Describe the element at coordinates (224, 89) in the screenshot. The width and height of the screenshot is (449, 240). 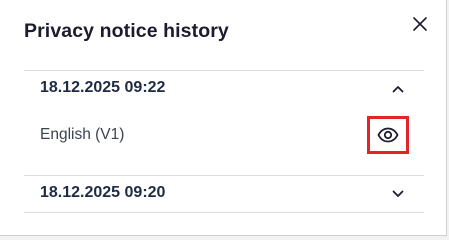
I see `history-entry-header: 18.12.2025 09:22` at that location.